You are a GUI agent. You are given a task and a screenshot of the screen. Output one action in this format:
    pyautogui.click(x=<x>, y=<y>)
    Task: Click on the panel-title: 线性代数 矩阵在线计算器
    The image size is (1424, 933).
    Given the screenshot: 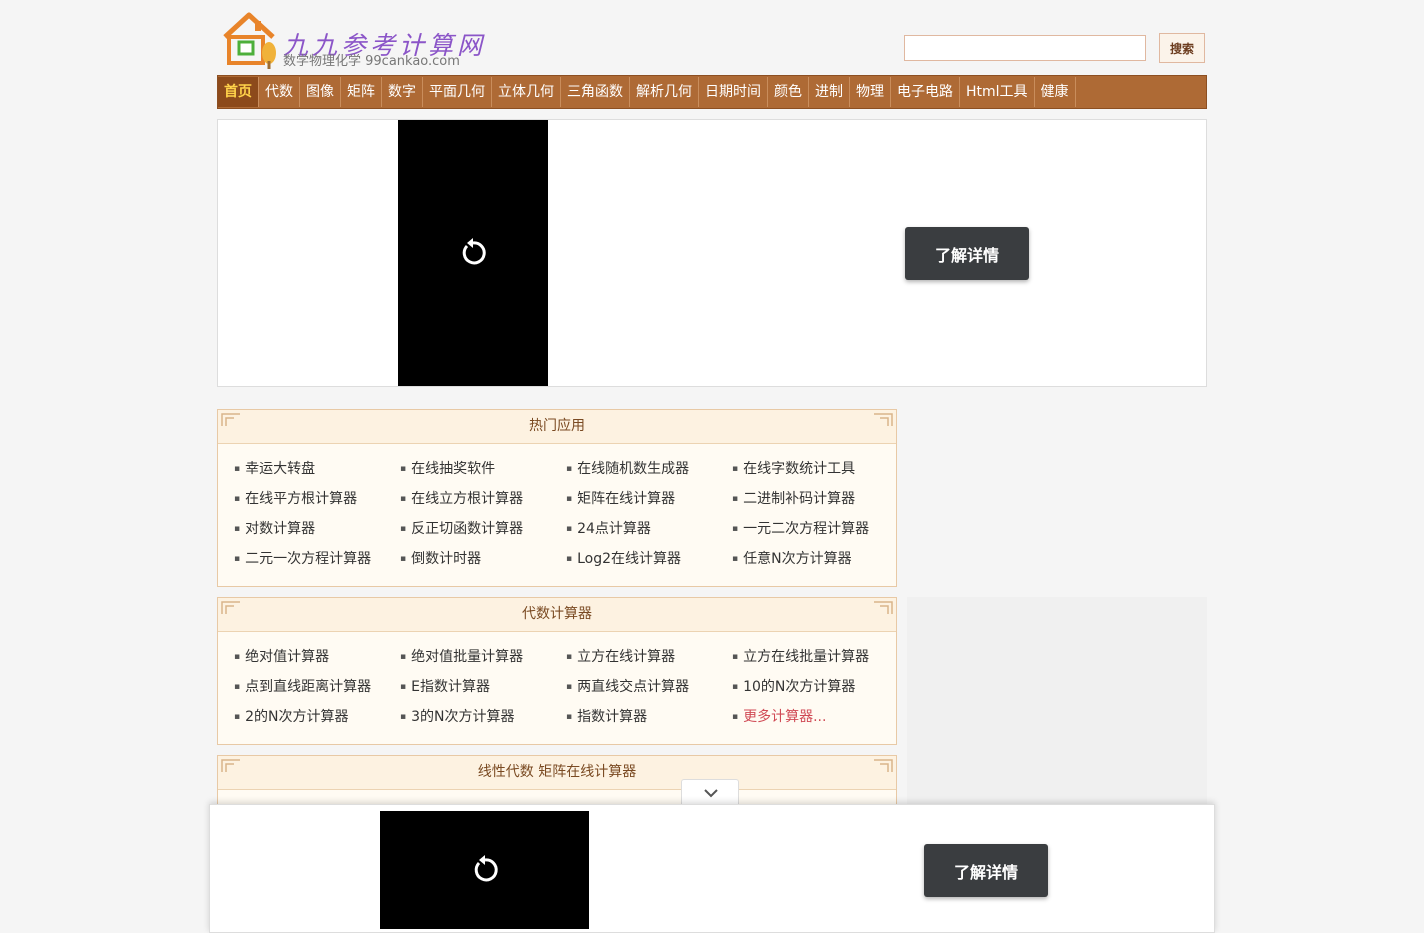 What is the action you would take?
    pyautogui.click(x=557, y=772)
    